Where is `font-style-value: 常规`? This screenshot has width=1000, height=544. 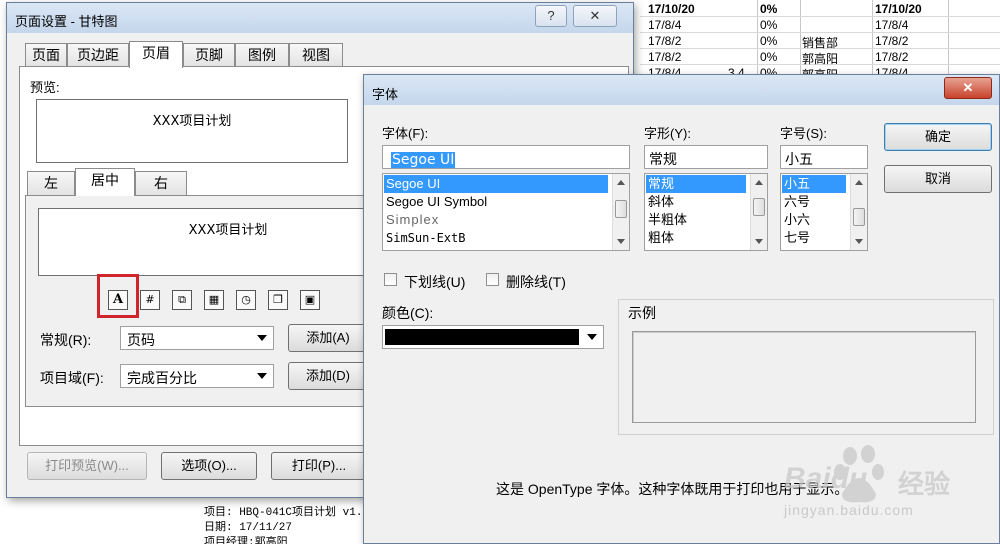 font-style-value: 常规 is located at coordinates (663, 160).